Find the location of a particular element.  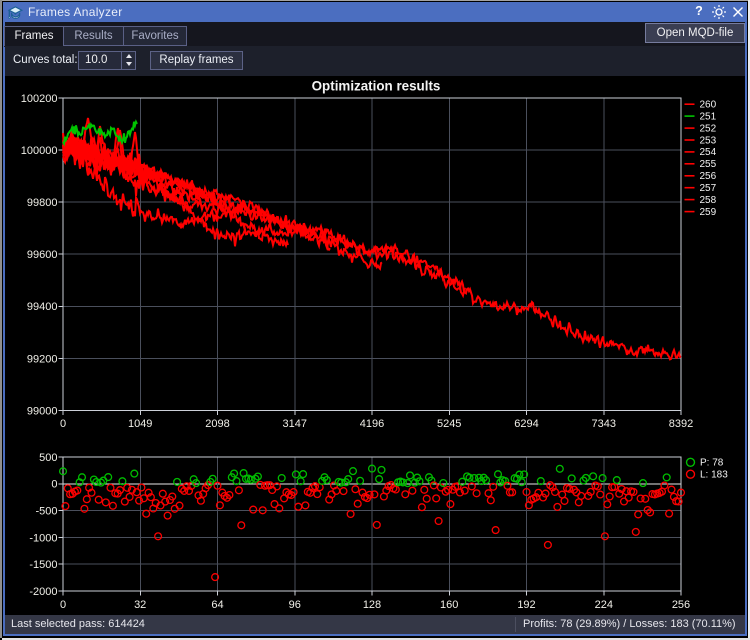

svg-text: 160 is located at coordinates (449, 605).